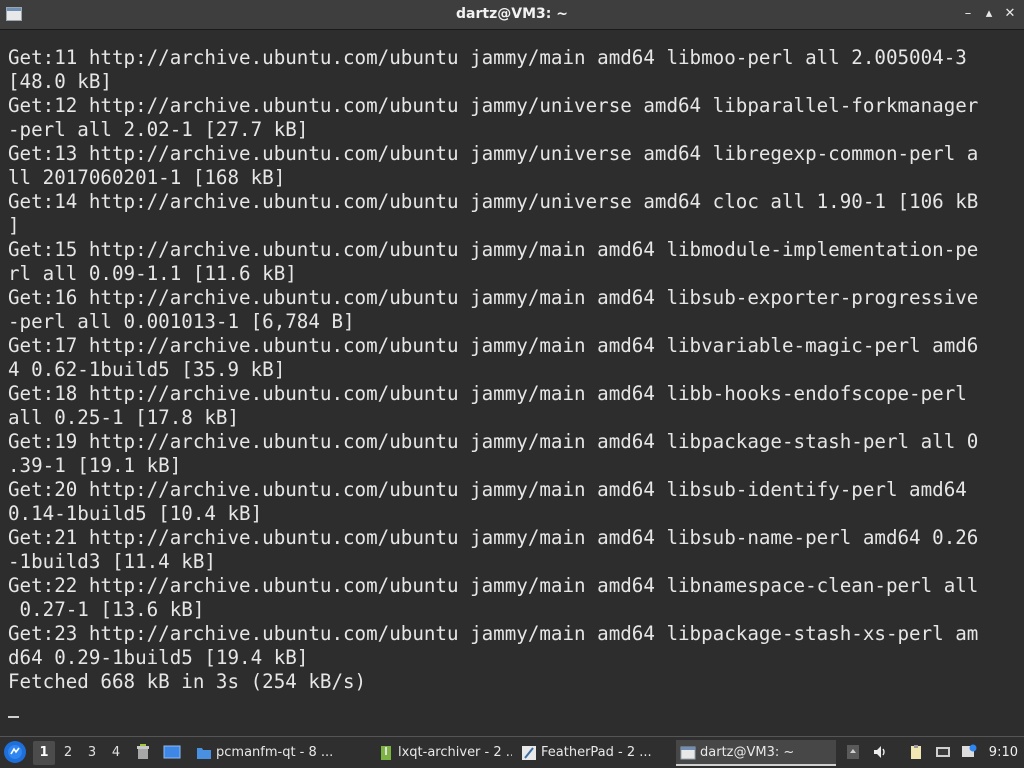 The image size is (1024, 768). What do you see at coordinates (969, 752) in the screenshot?
I see `notification-icon` at bounding box center [969, 752].